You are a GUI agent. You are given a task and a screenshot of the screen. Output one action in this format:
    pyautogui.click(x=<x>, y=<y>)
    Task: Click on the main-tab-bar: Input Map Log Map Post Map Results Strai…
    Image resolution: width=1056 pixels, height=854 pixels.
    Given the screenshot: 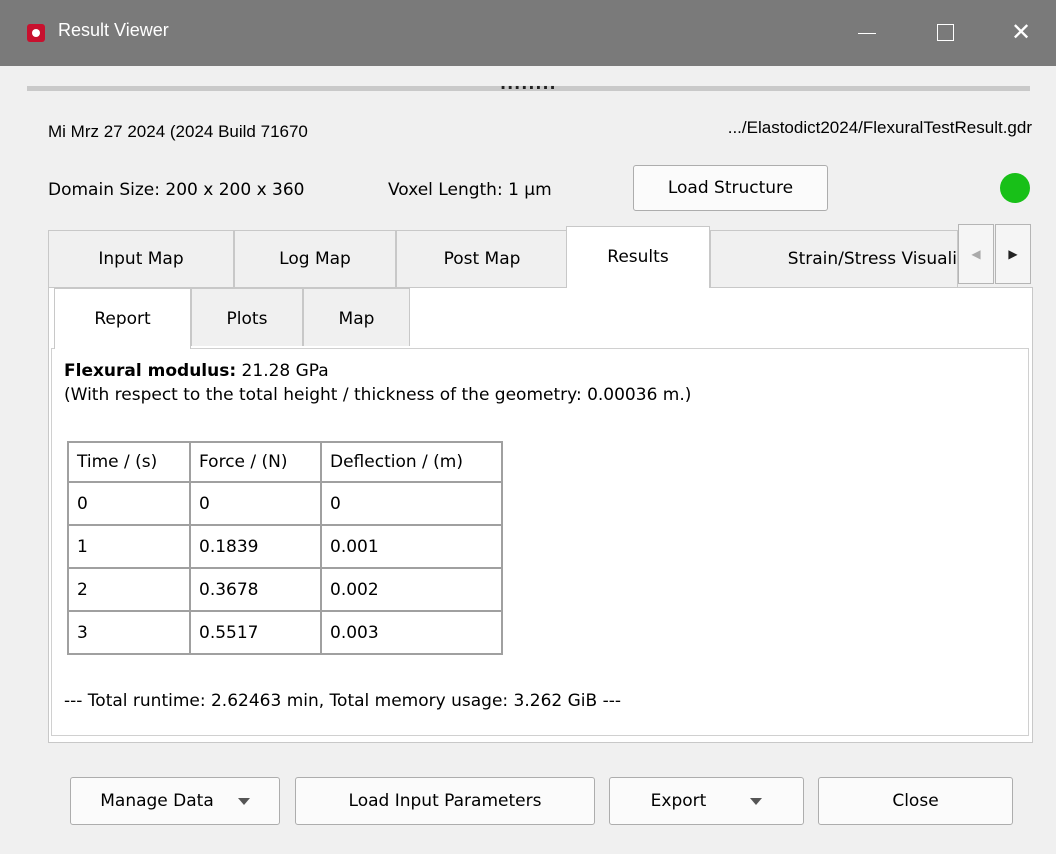 What is the action you would take?
    pyautogui.click(x=552, y=257)
    